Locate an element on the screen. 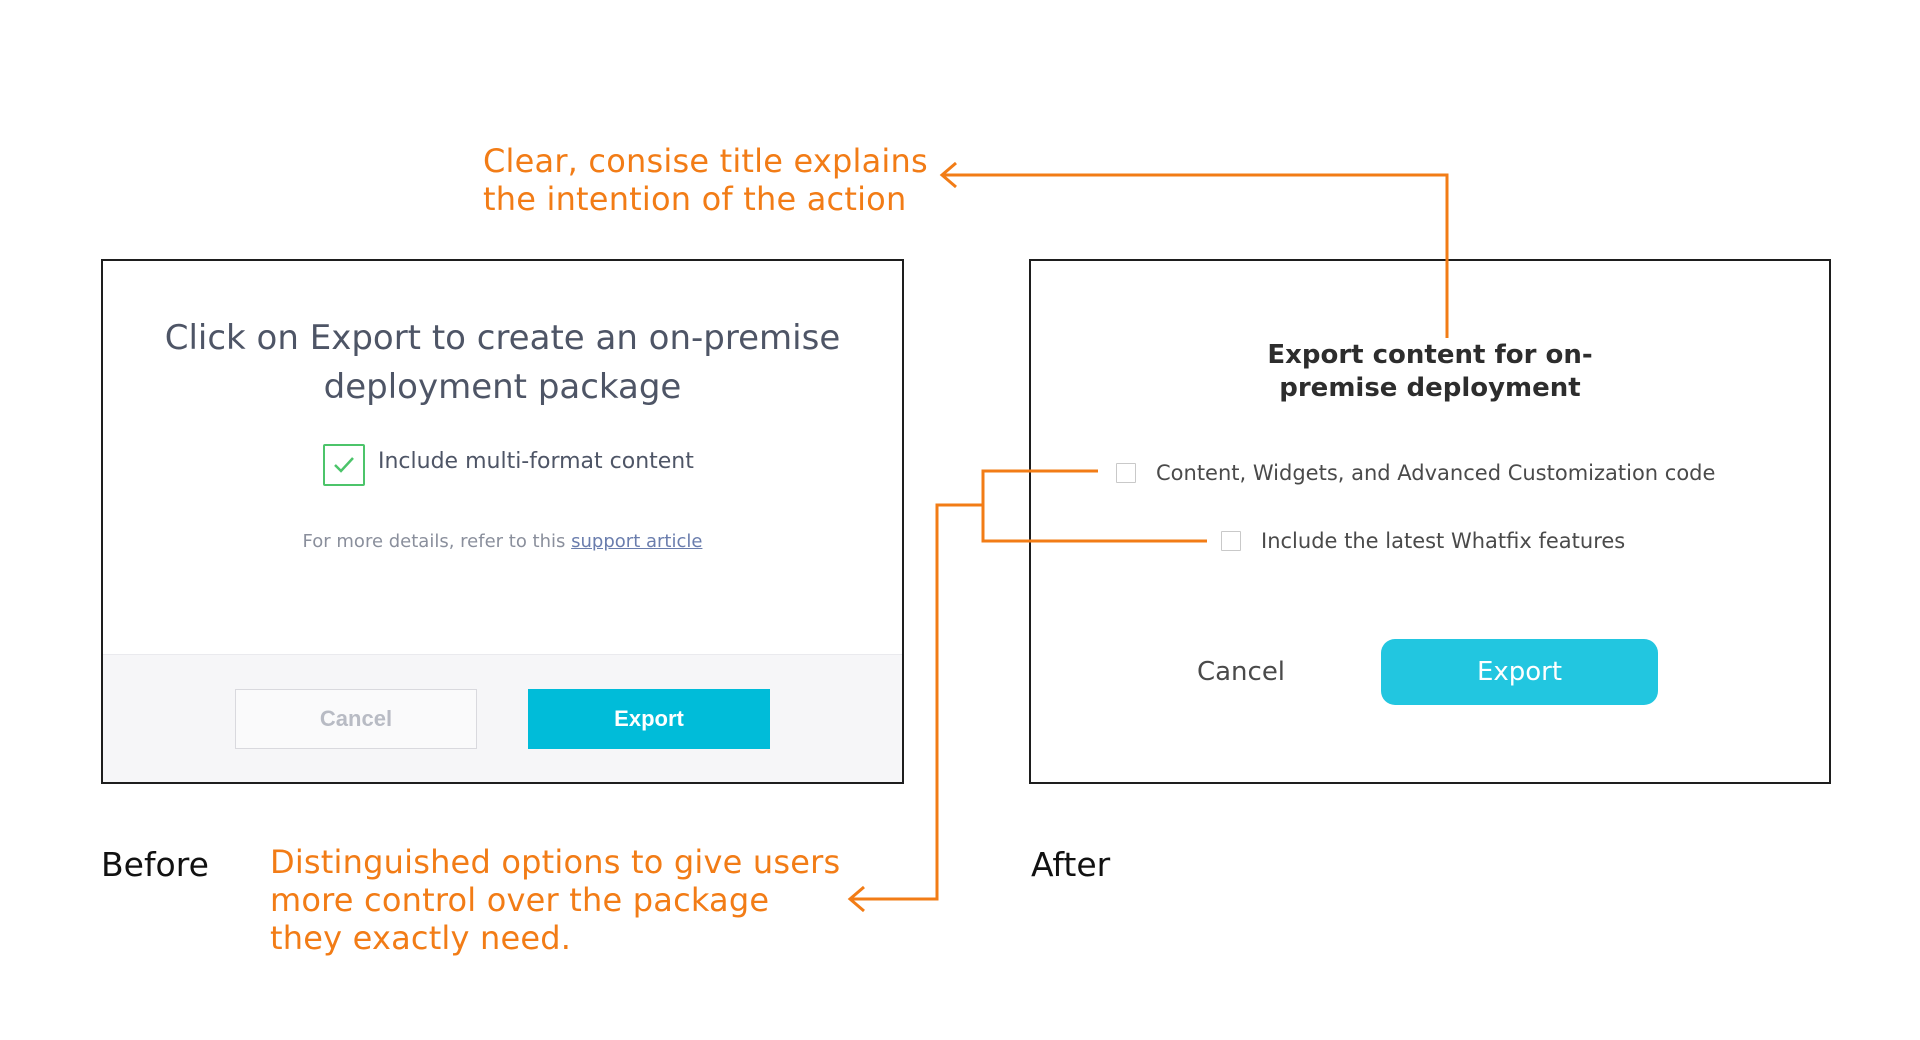  title-connector-line is located at coordinates (1195, 255).